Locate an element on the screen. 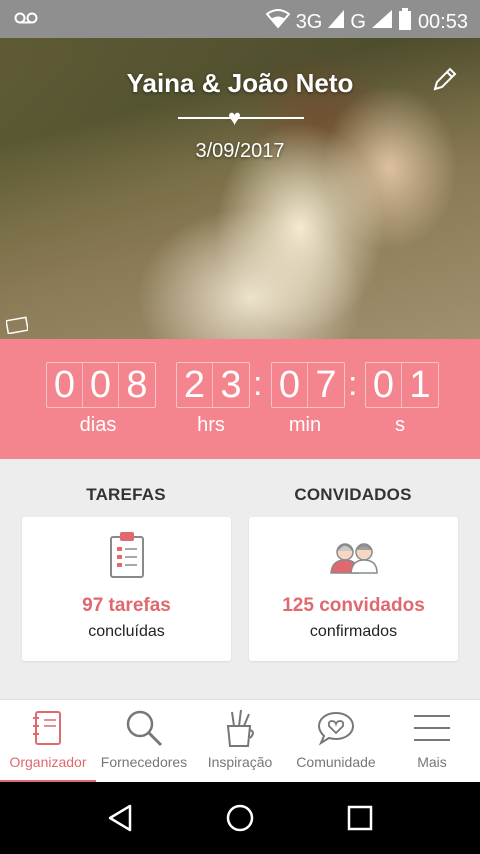 The width and height of the screenshot is (480, 854). wedding-date: 3/09/2017 is located at coordinates (240, 151).